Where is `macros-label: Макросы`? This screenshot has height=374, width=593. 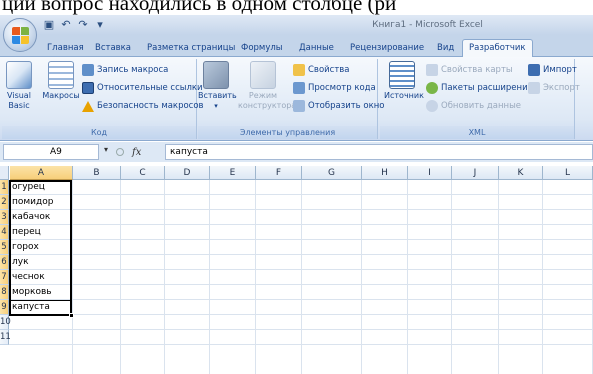 macros-label: Макросы is located at coordinates (61, 95).